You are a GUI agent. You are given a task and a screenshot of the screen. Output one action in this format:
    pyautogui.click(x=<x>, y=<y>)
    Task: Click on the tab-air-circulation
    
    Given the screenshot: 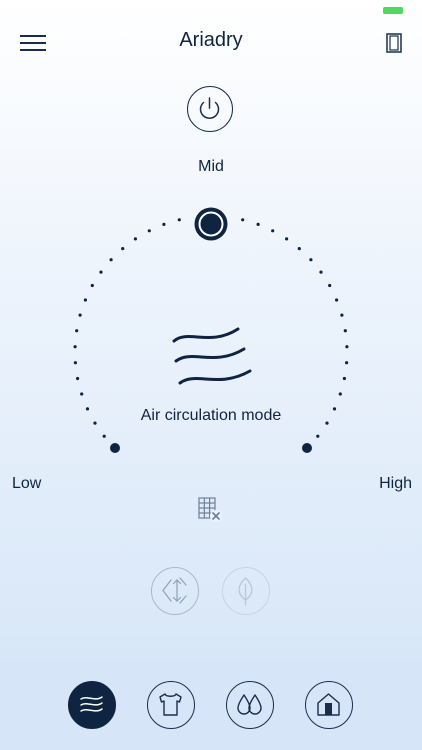 What is the action you would take?
    pyautogui.click(x=92, y=705)
    